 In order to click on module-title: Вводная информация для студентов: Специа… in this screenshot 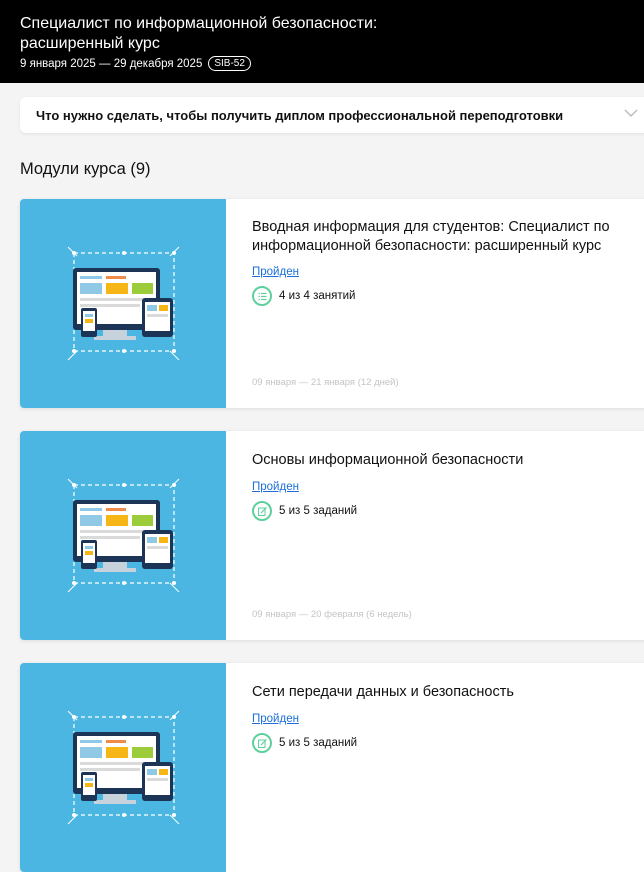, I will do `click(442, 237)`.